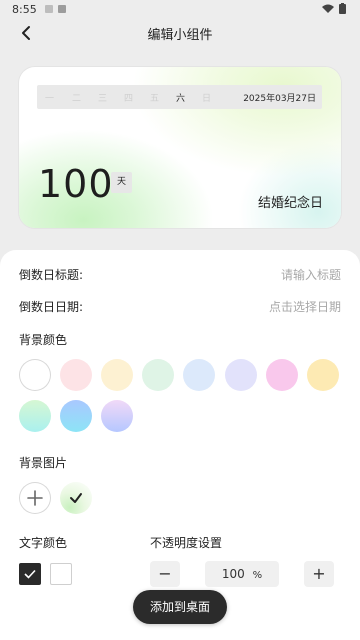 This screenshot has width=360, height=640. I want to click on event-label: 结婚纪念日, so click(290, 203).